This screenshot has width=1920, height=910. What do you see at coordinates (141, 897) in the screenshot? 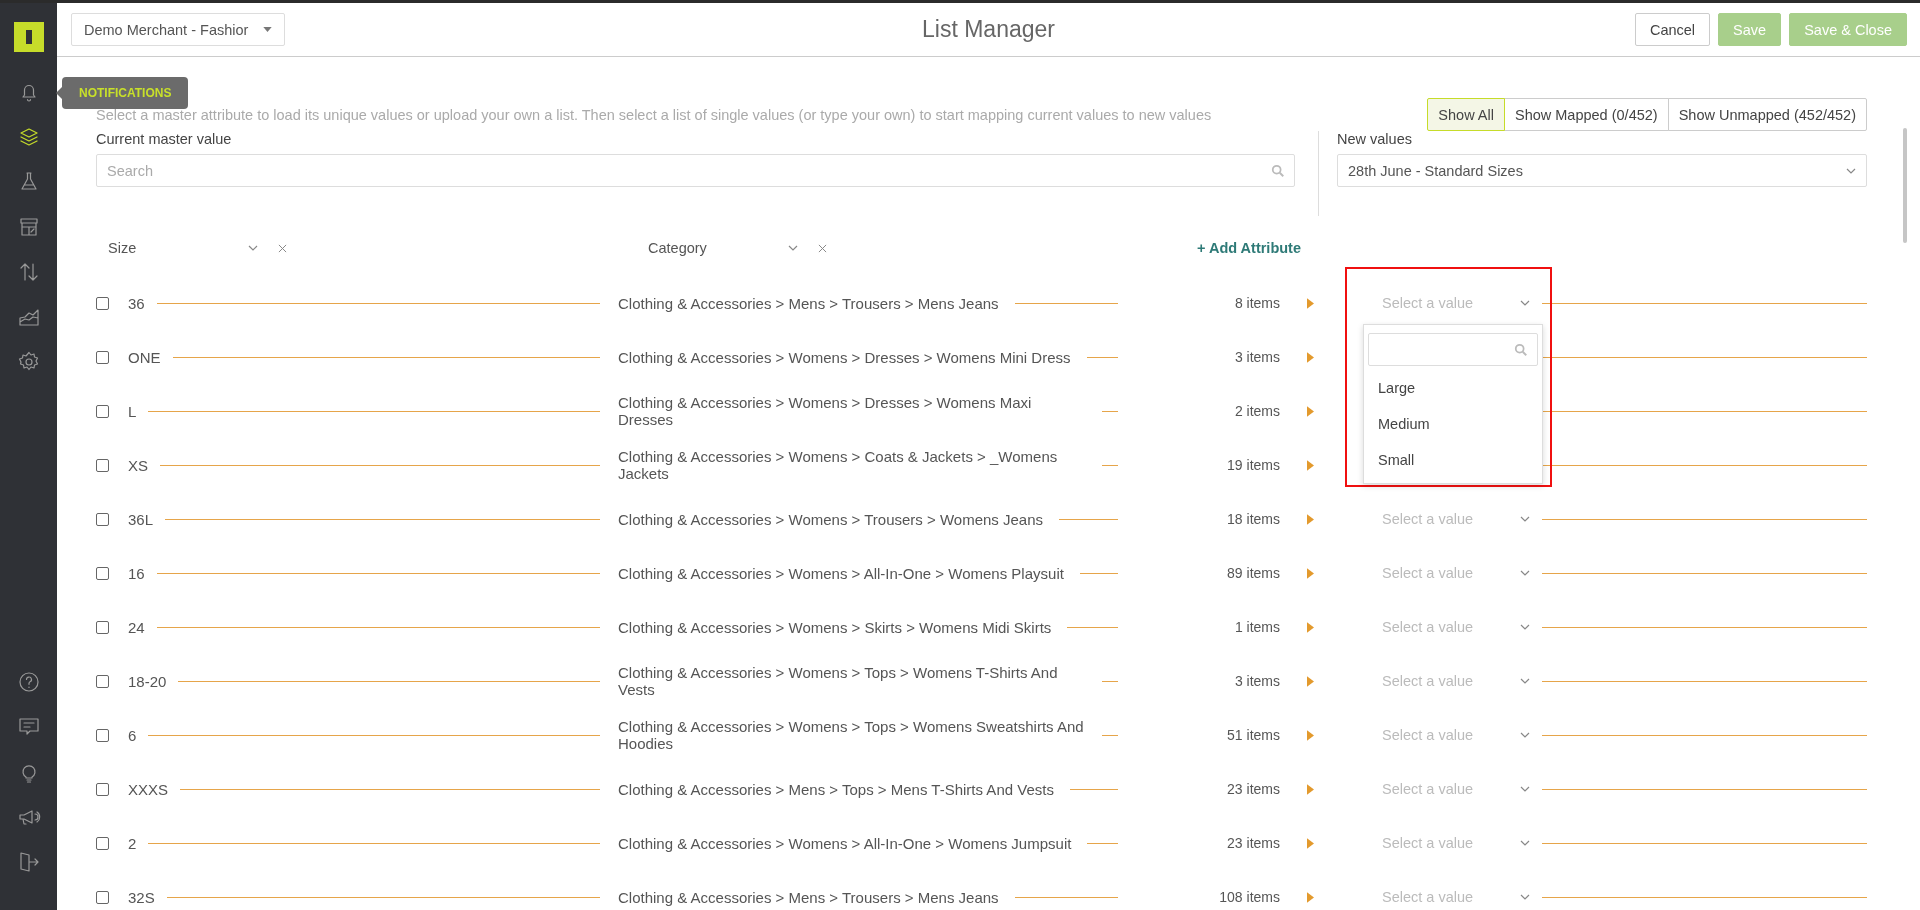
I see `size-value: 32S` at bounding box center [141, 897].